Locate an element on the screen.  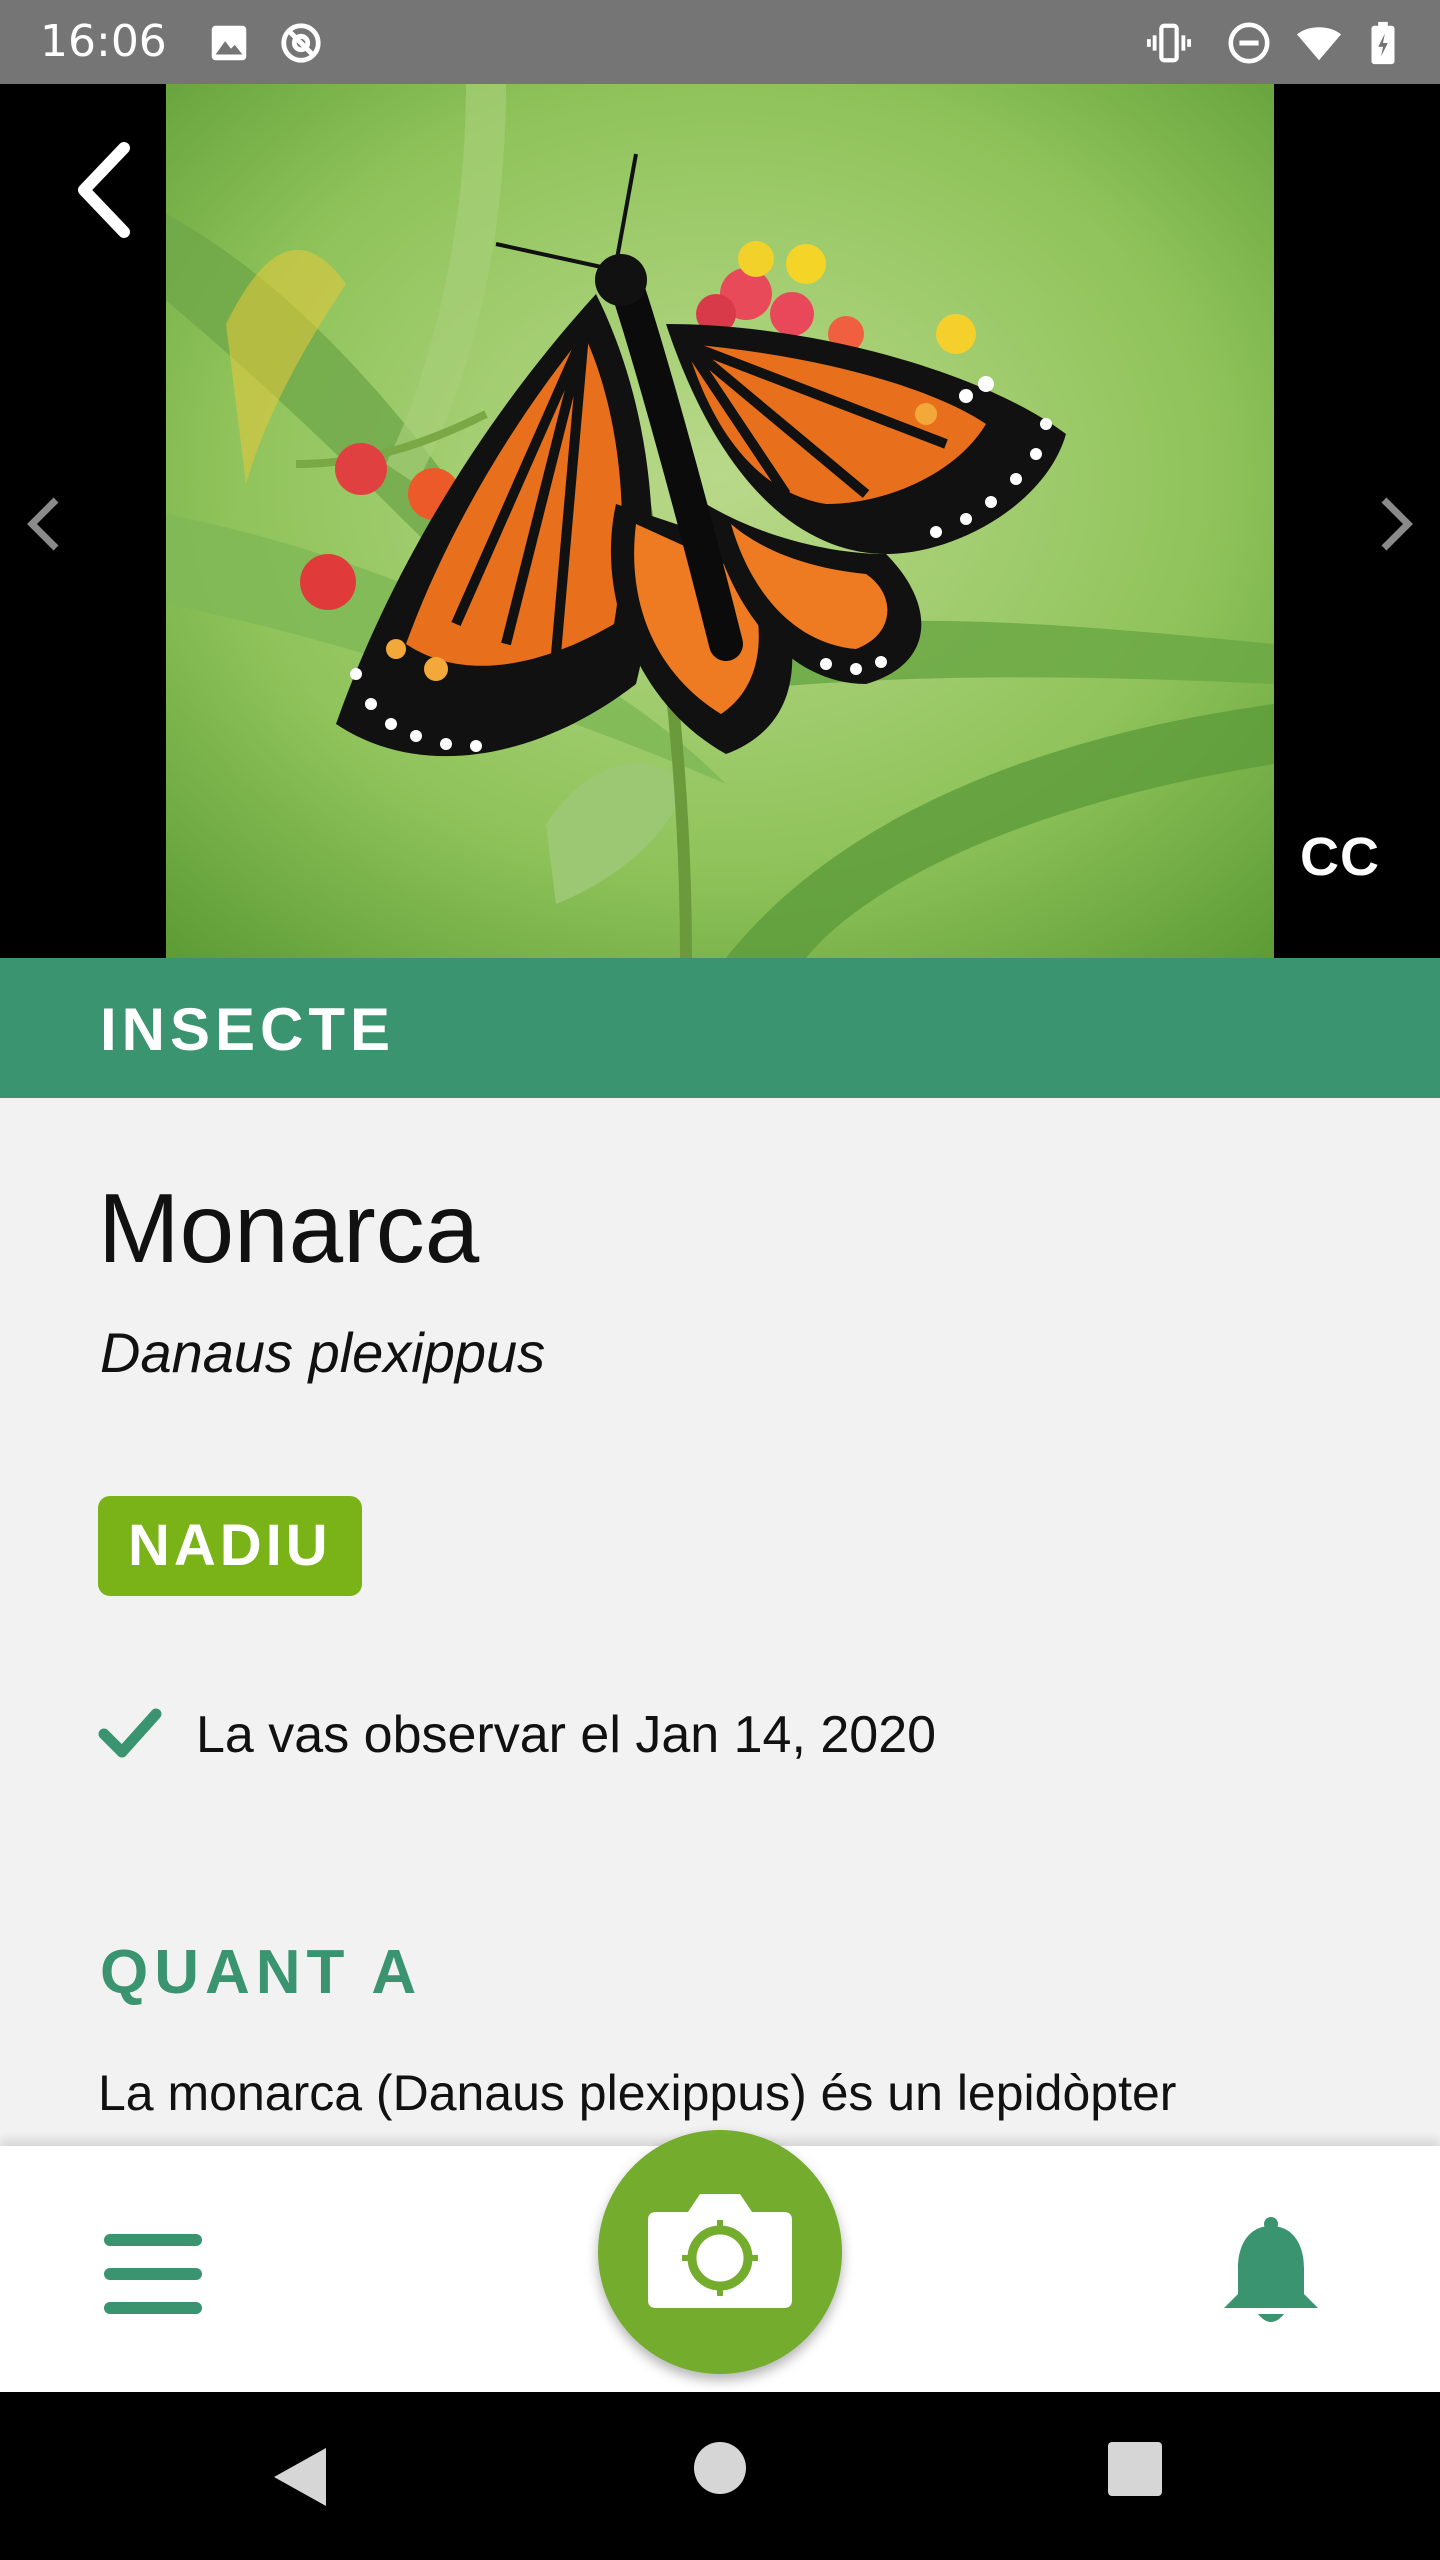
system-navigation-bar is located at coordinates (720, 2476).